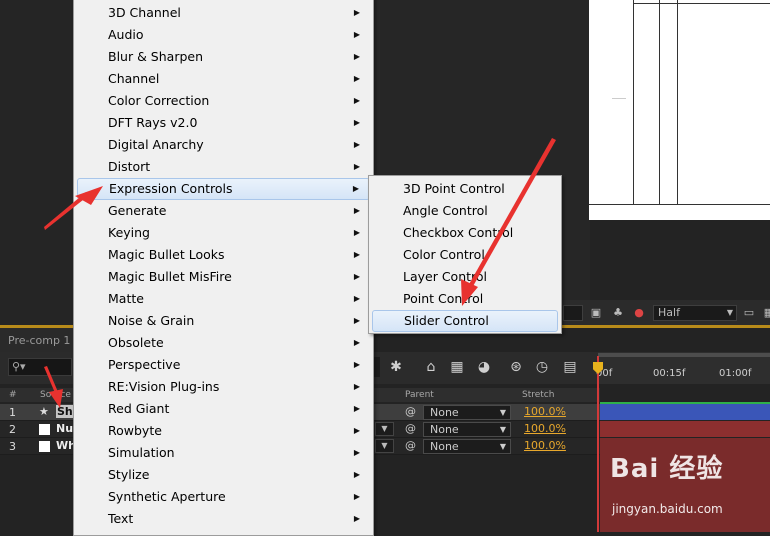 This screenshot has width=770, height=536. I want to click on parent-value: None, so click(444, 446).